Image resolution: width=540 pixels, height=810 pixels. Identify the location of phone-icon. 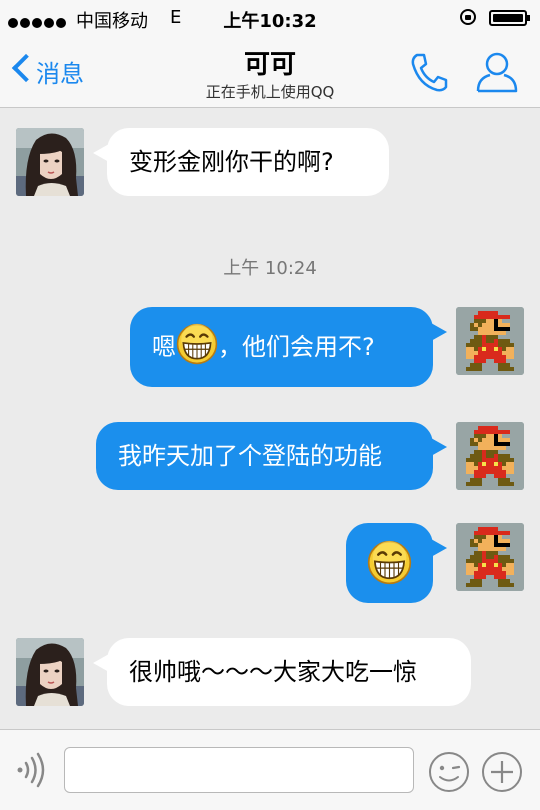
(429, 72).